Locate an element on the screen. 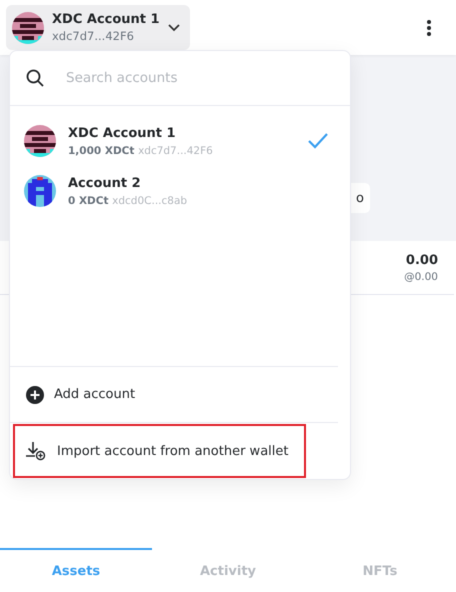 The height and width of the screenshot is (592, 456). import-icon is located at coordinates (36, 451).